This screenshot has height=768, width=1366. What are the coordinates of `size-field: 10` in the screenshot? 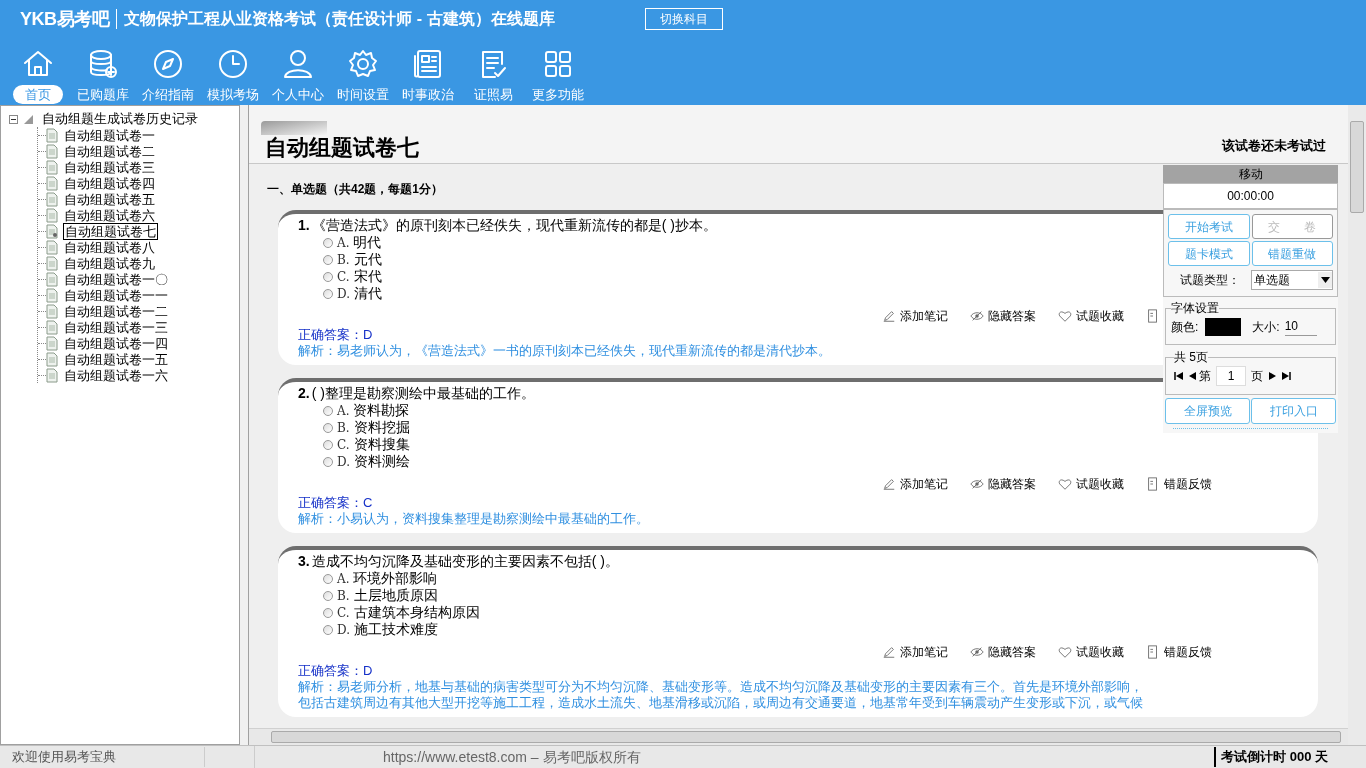 It's located at (1300, 326).